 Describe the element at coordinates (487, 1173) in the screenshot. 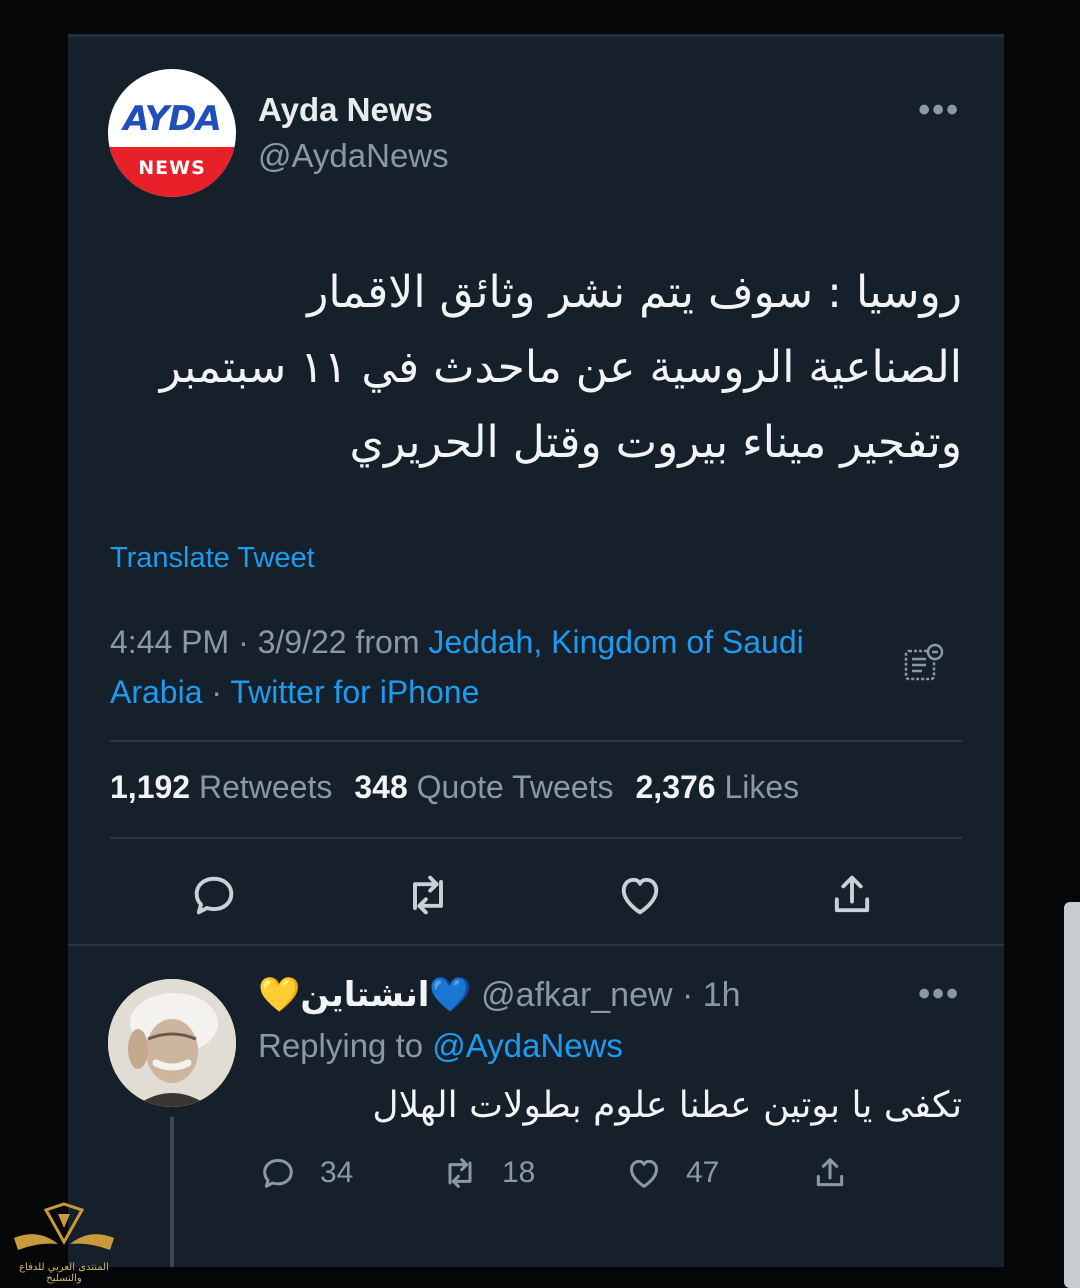

I see `reply-retweet-button: 18` at that location.